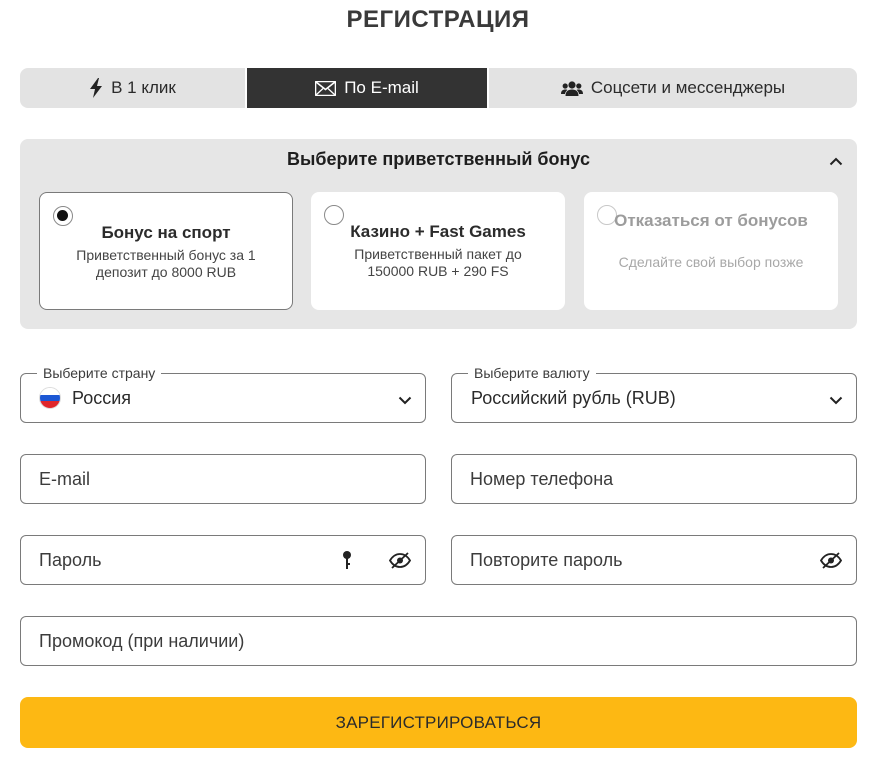 The height and width of the screenshot is (780, 876). I want to click on bonus-heading: Выберите приветственный бонус, so click(438, 159).